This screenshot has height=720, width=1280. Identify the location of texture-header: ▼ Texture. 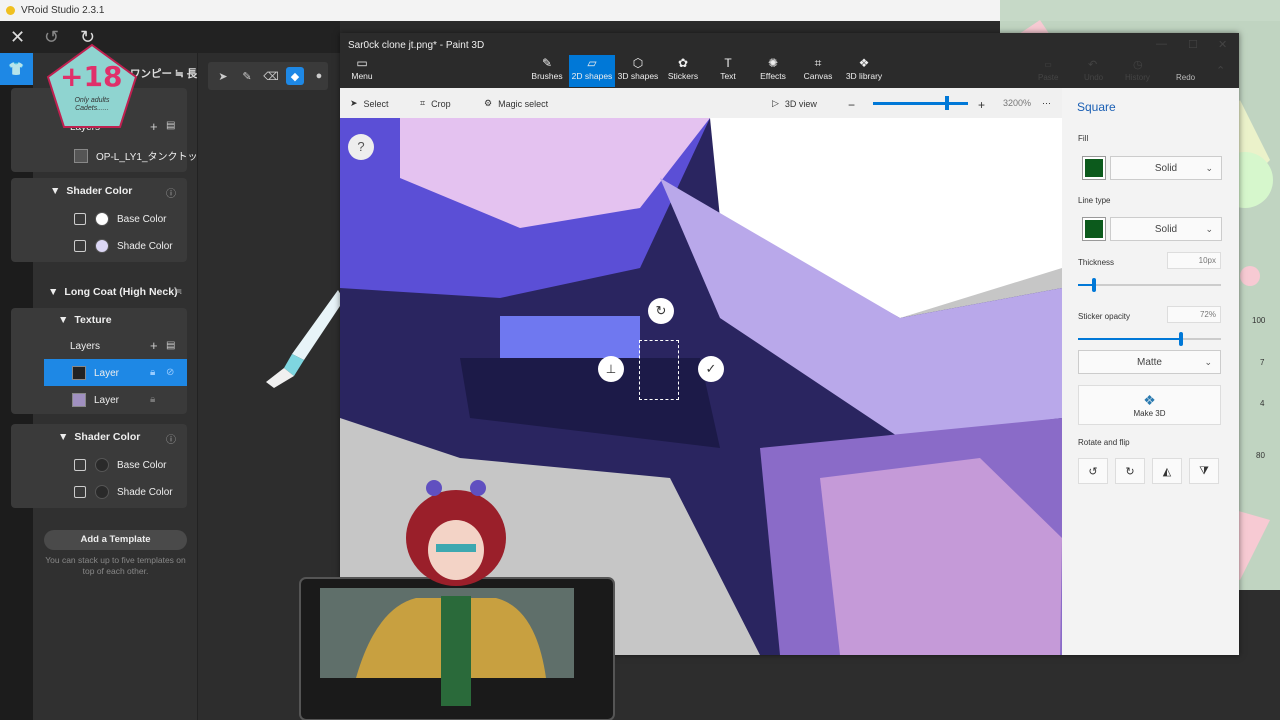
(85, 320).